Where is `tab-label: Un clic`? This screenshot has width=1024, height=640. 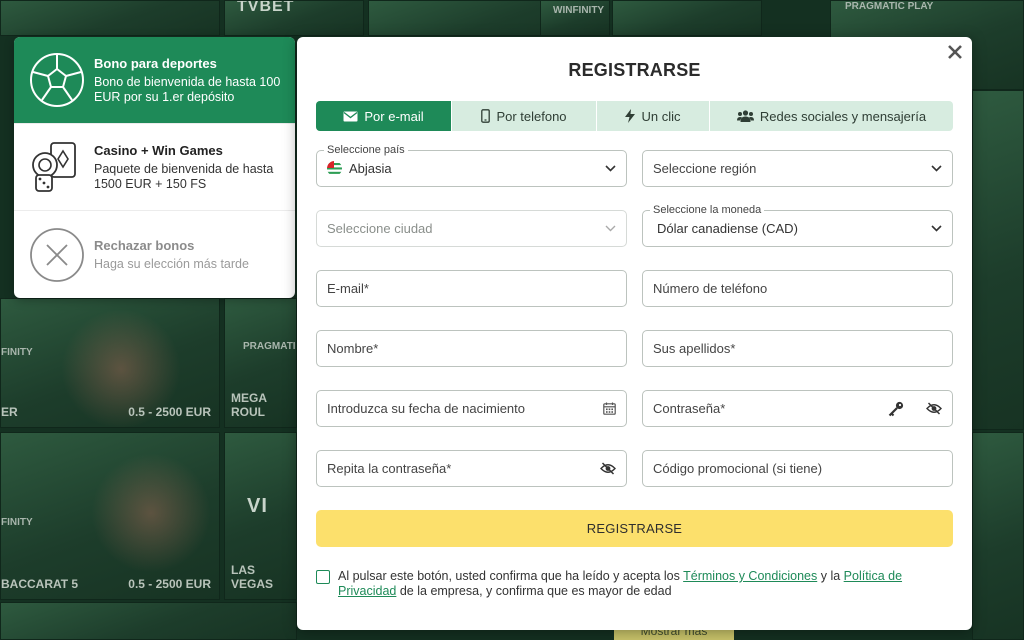 tab-label: Un clic is located at coordinates (661, 116).